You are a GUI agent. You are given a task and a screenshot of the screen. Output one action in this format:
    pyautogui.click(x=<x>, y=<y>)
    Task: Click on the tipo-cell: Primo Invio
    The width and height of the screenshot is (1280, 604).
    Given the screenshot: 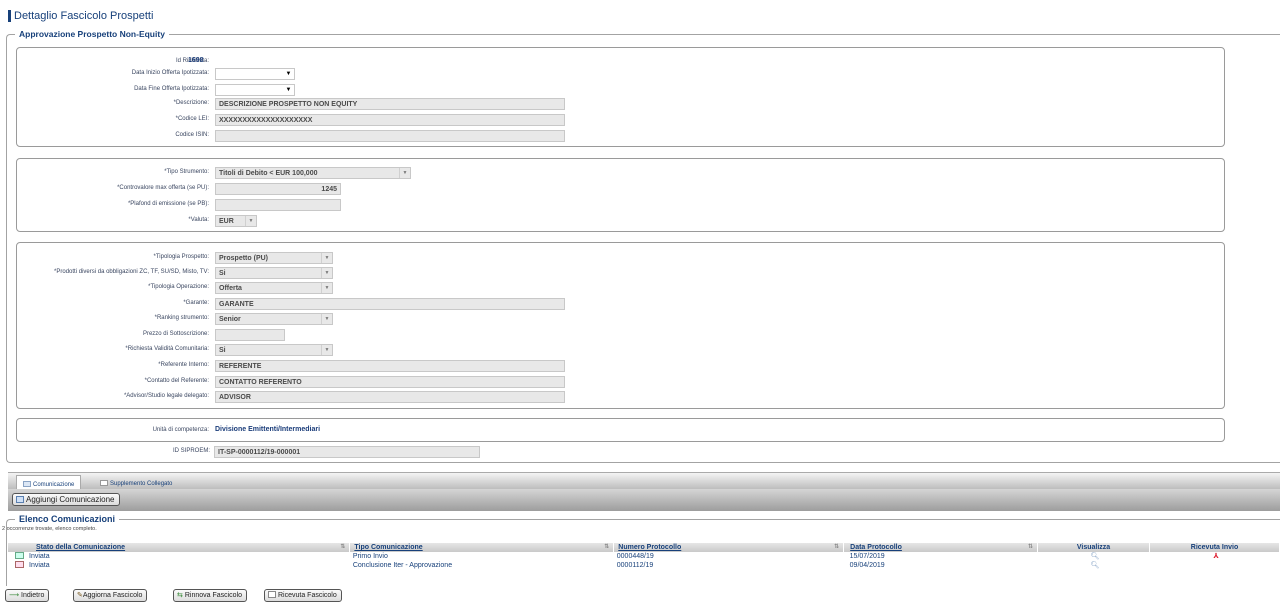 What is the action you would take?
    pyautogui.click(x=370, y=556)
    